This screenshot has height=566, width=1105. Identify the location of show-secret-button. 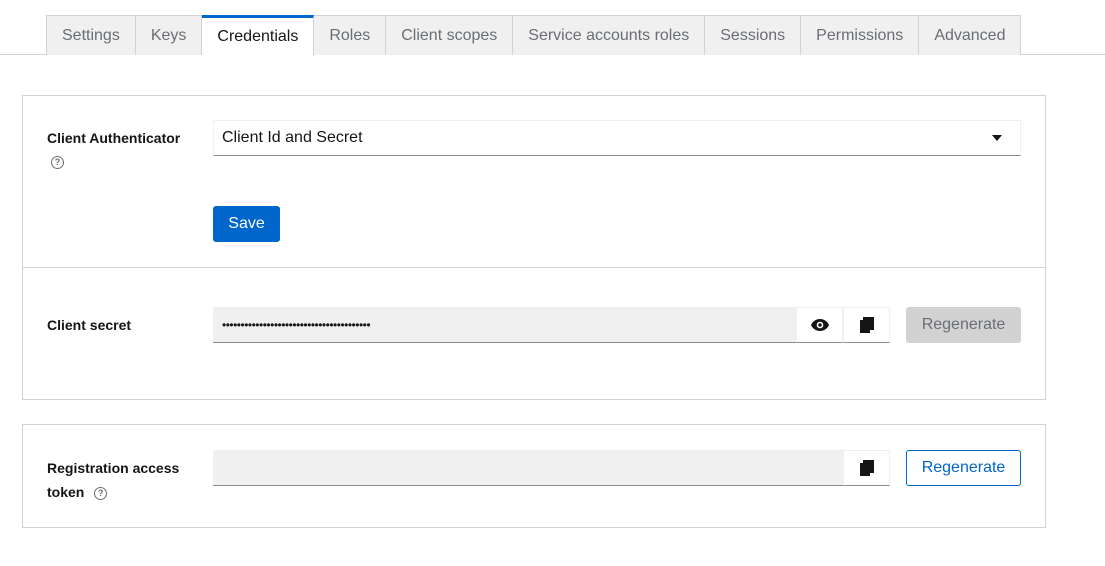
(819, 325).